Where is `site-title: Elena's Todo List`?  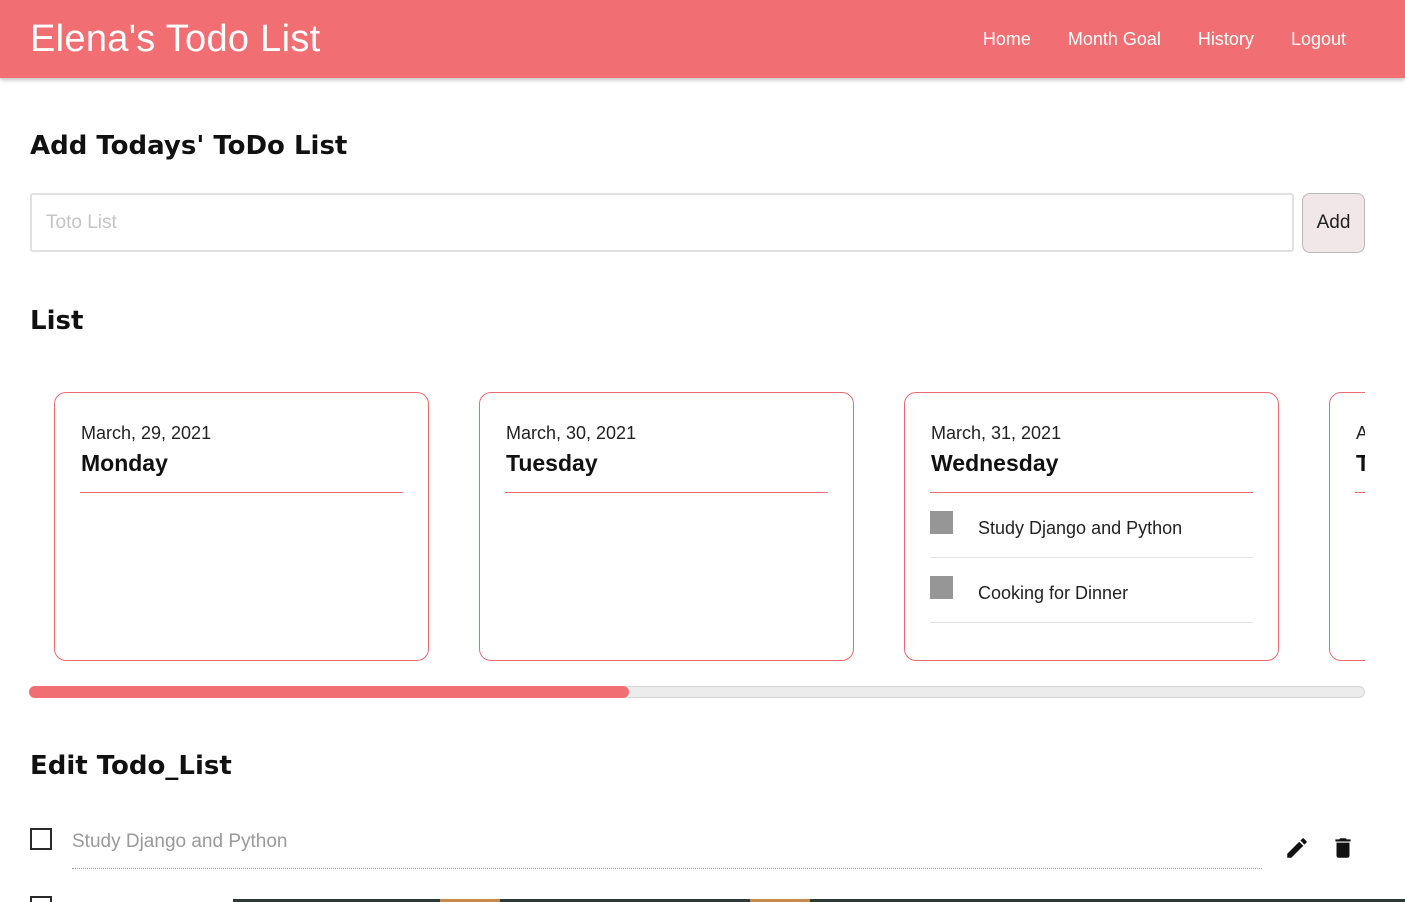
site-title: Elena's Todo List is located at coordinates (175, 39).